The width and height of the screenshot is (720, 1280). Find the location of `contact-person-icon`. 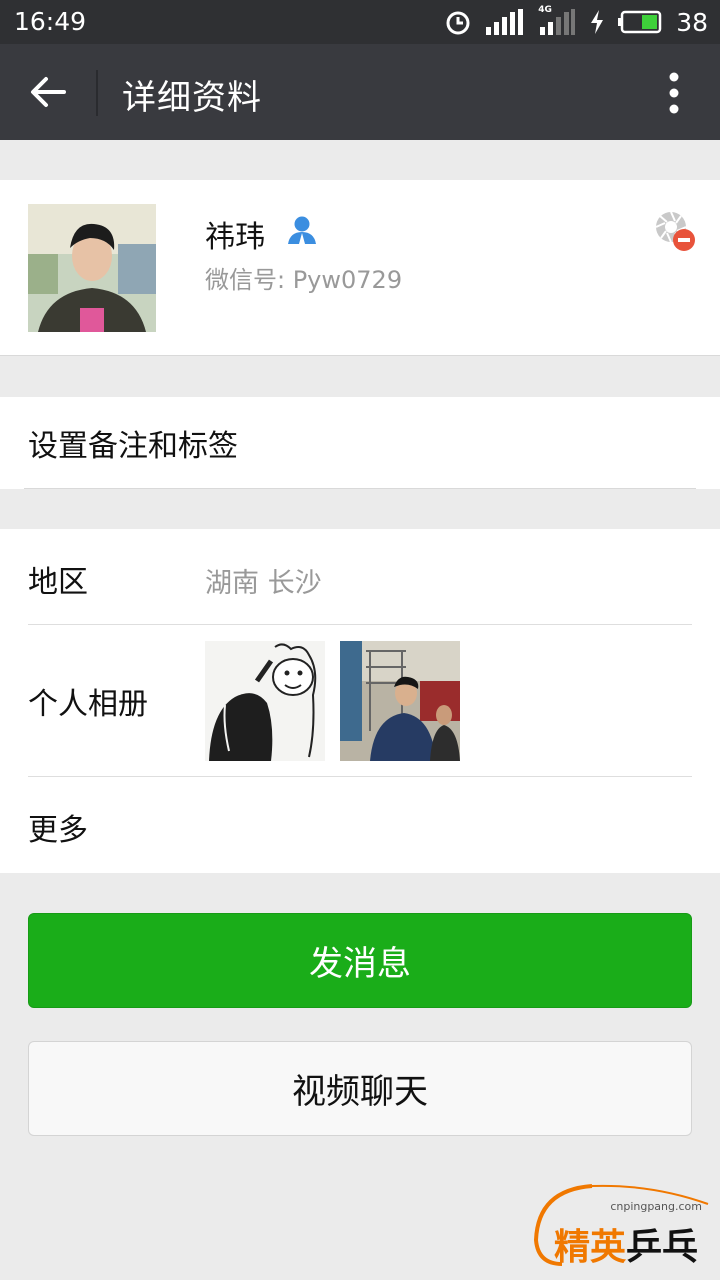

contact-person-icon is located at coordinates (302, 230).